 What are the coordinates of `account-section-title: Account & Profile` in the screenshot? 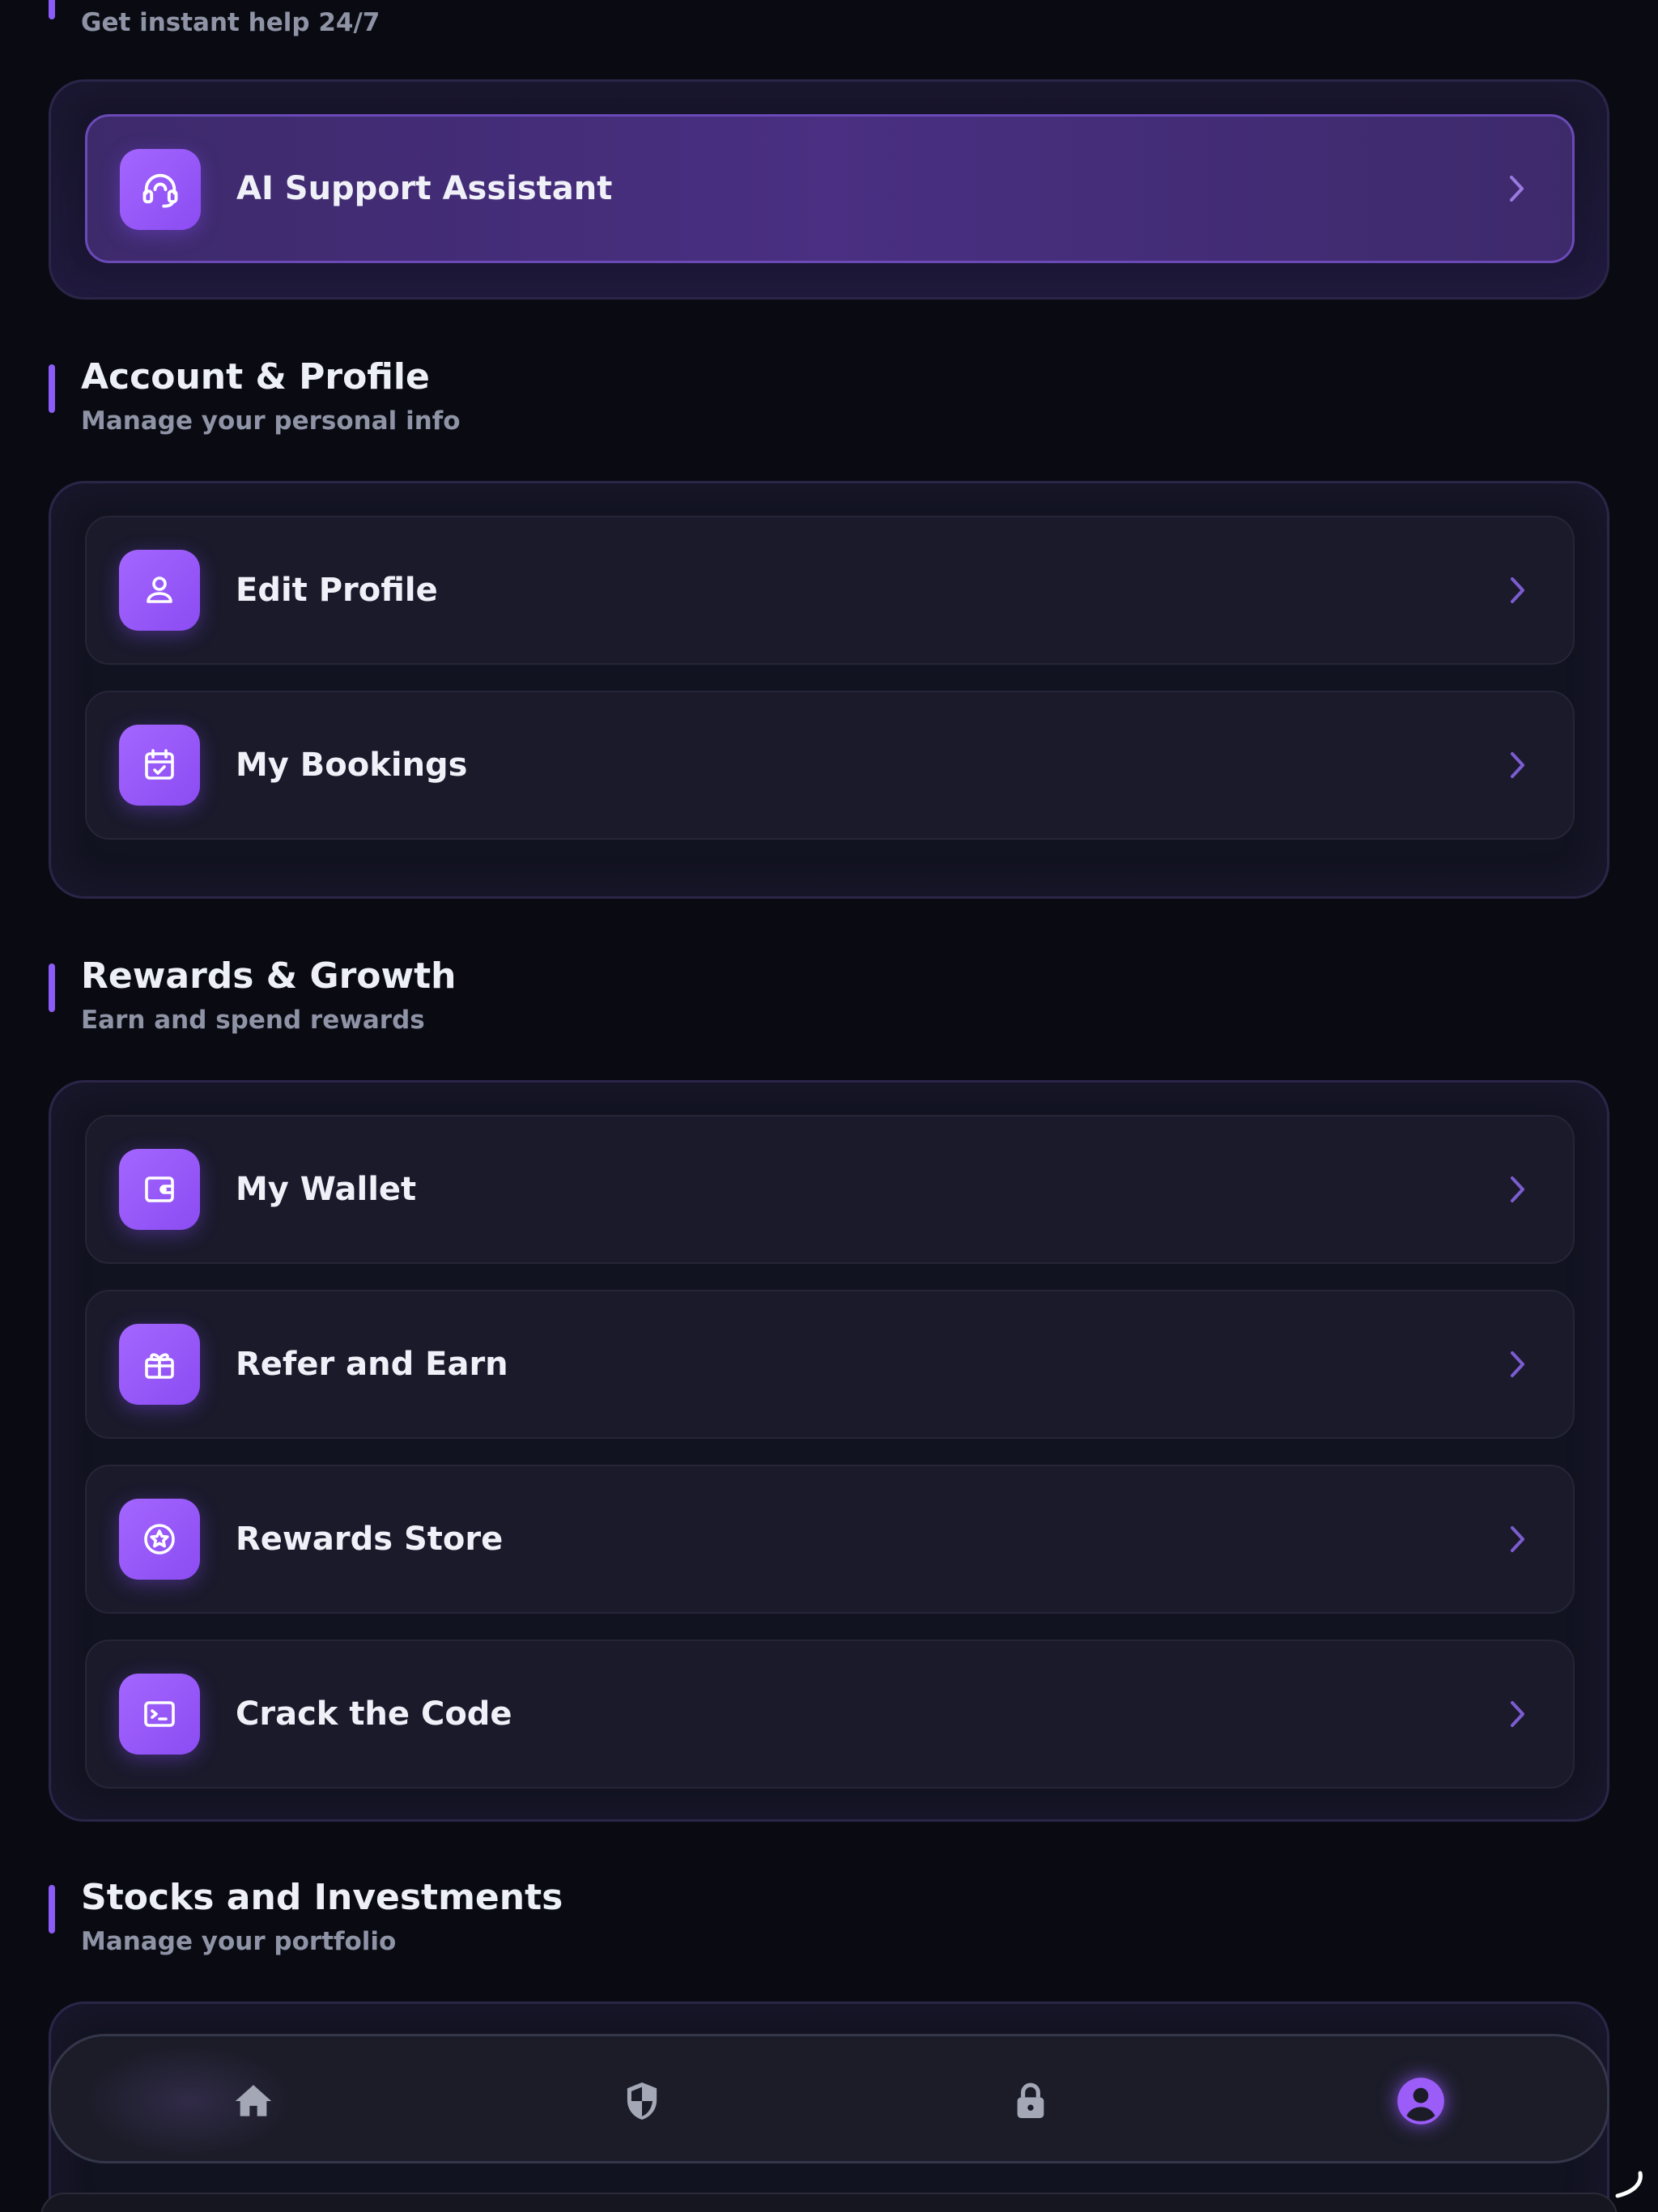 It's located at (255, 377).